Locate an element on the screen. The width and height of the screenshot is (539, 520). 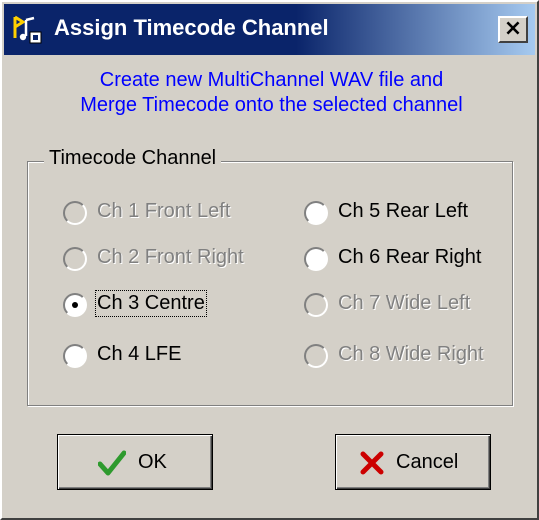
cancel-button: Cancel is located at coordinates (413, 462).